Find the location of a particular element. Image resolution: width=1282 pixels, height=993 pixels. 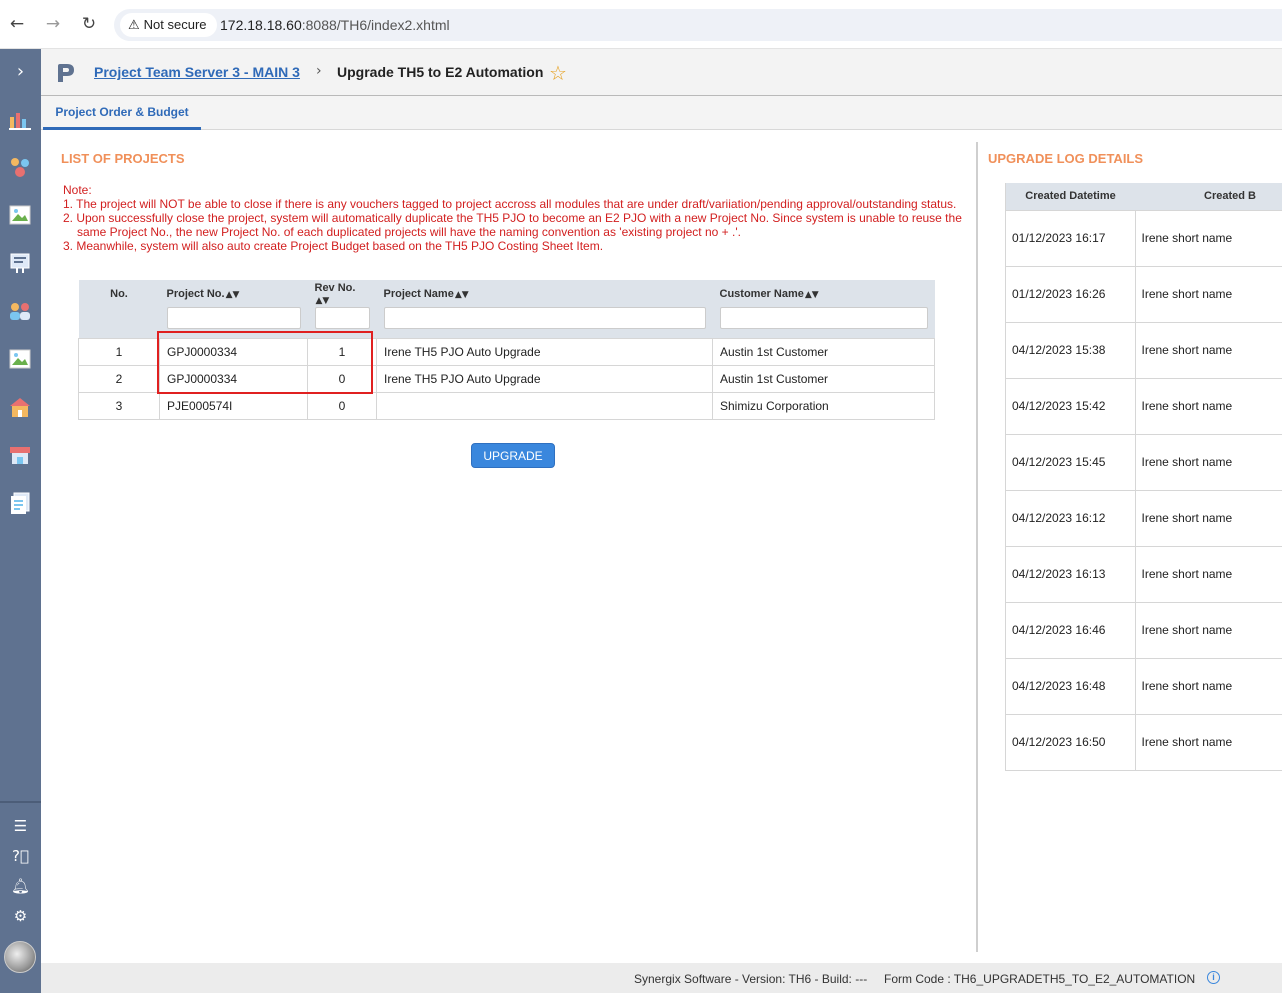

table-row: 04/12/2023 16:13 Irene short name is located at coordinates (1144, 573).